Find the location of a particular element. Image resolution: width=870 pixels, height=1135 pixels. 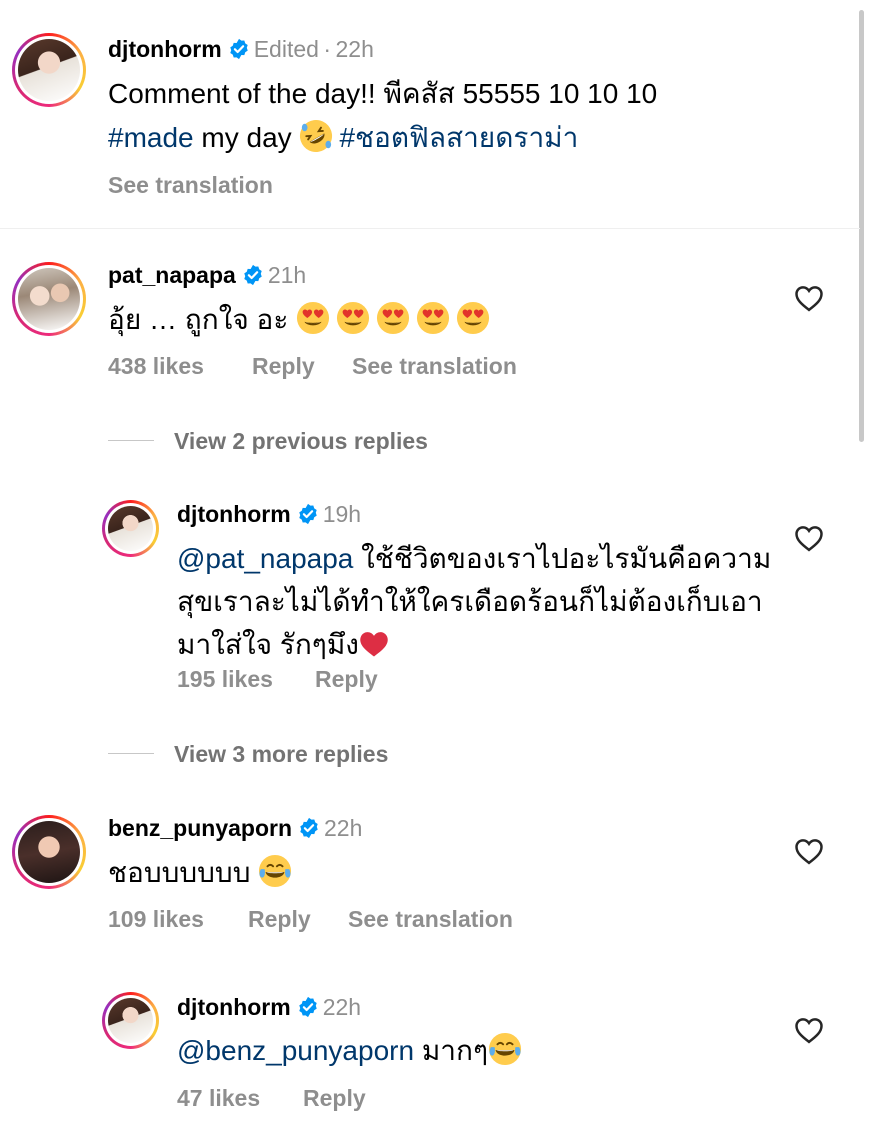

reply-text: @benz_punyaporn มากๆ is located at coordinates (352, 1050).